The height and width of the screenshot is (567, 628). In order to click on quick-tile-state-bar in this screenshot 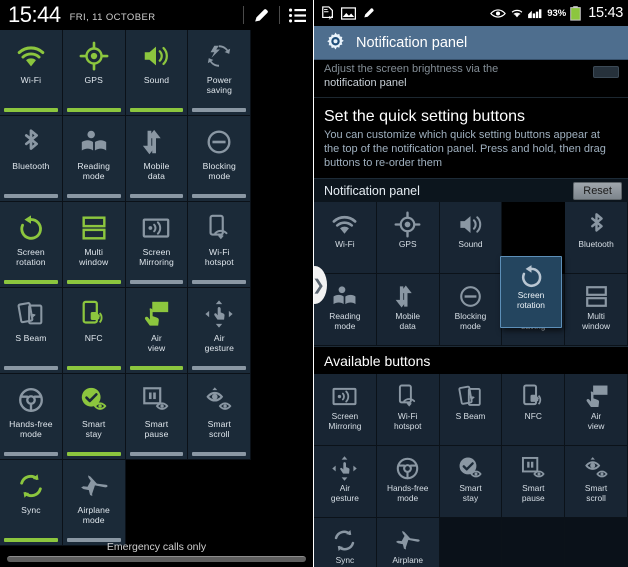, I will do `click(31, 368)`.